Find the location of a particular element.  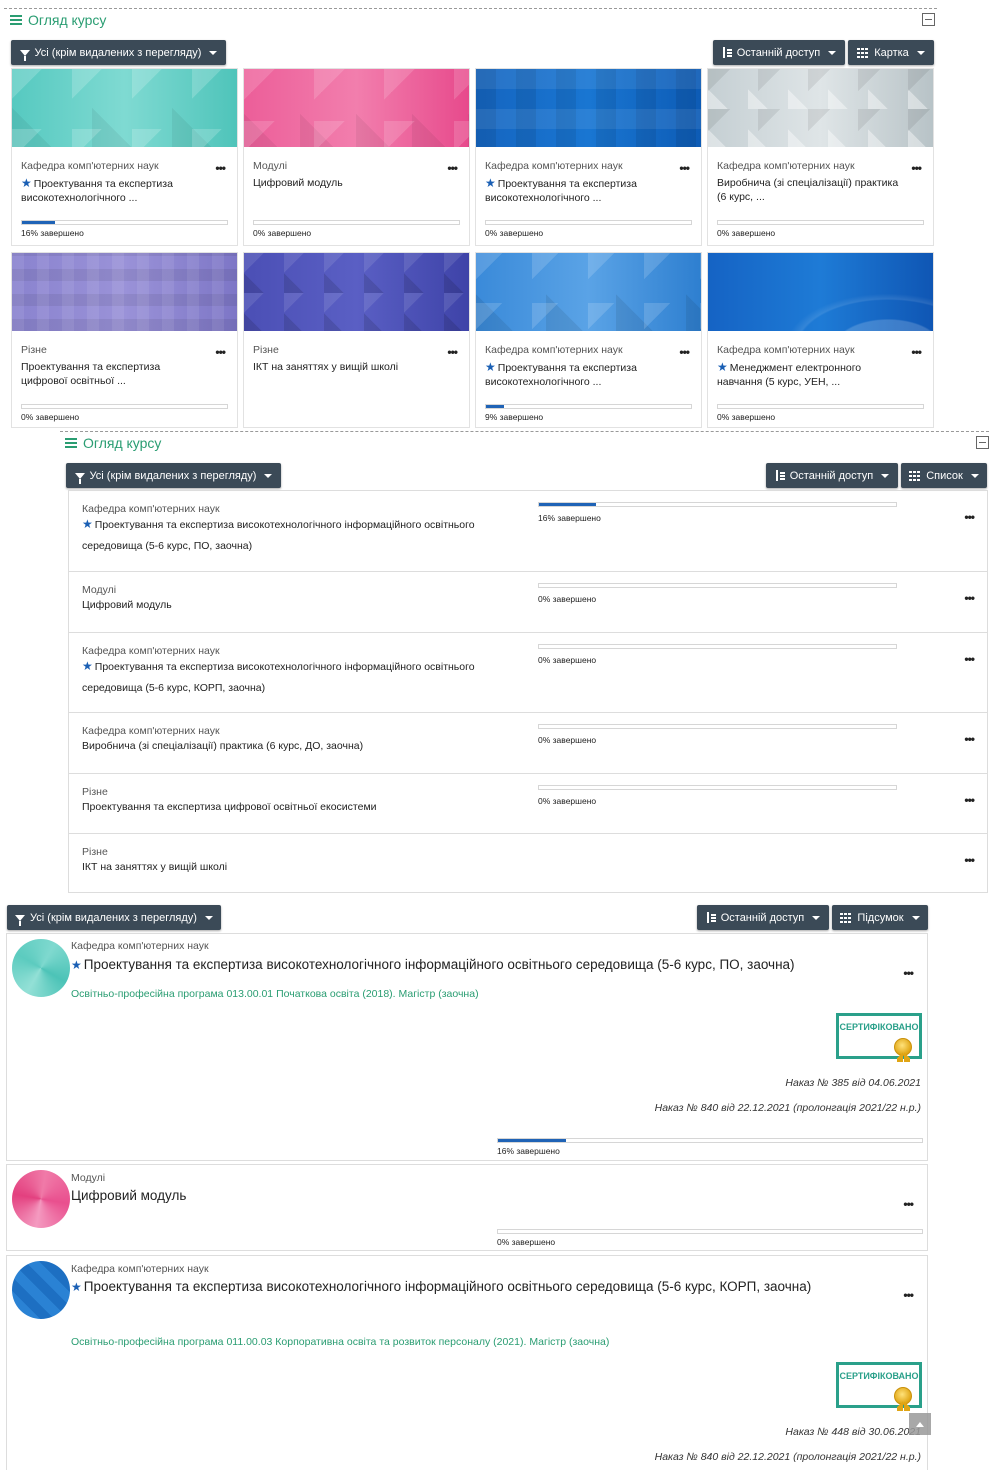

list-filter-dropdown: Усі (крім видалених з перегляду) is located at coordinates (173, 475).